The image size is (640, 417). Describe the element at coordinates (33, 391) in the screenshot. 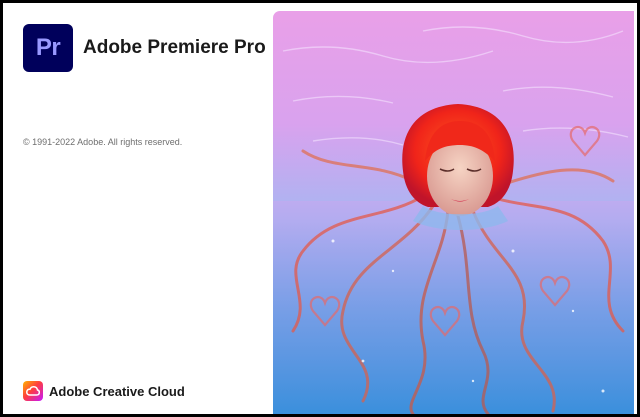

I see `creative-cloud-icon` at that location.